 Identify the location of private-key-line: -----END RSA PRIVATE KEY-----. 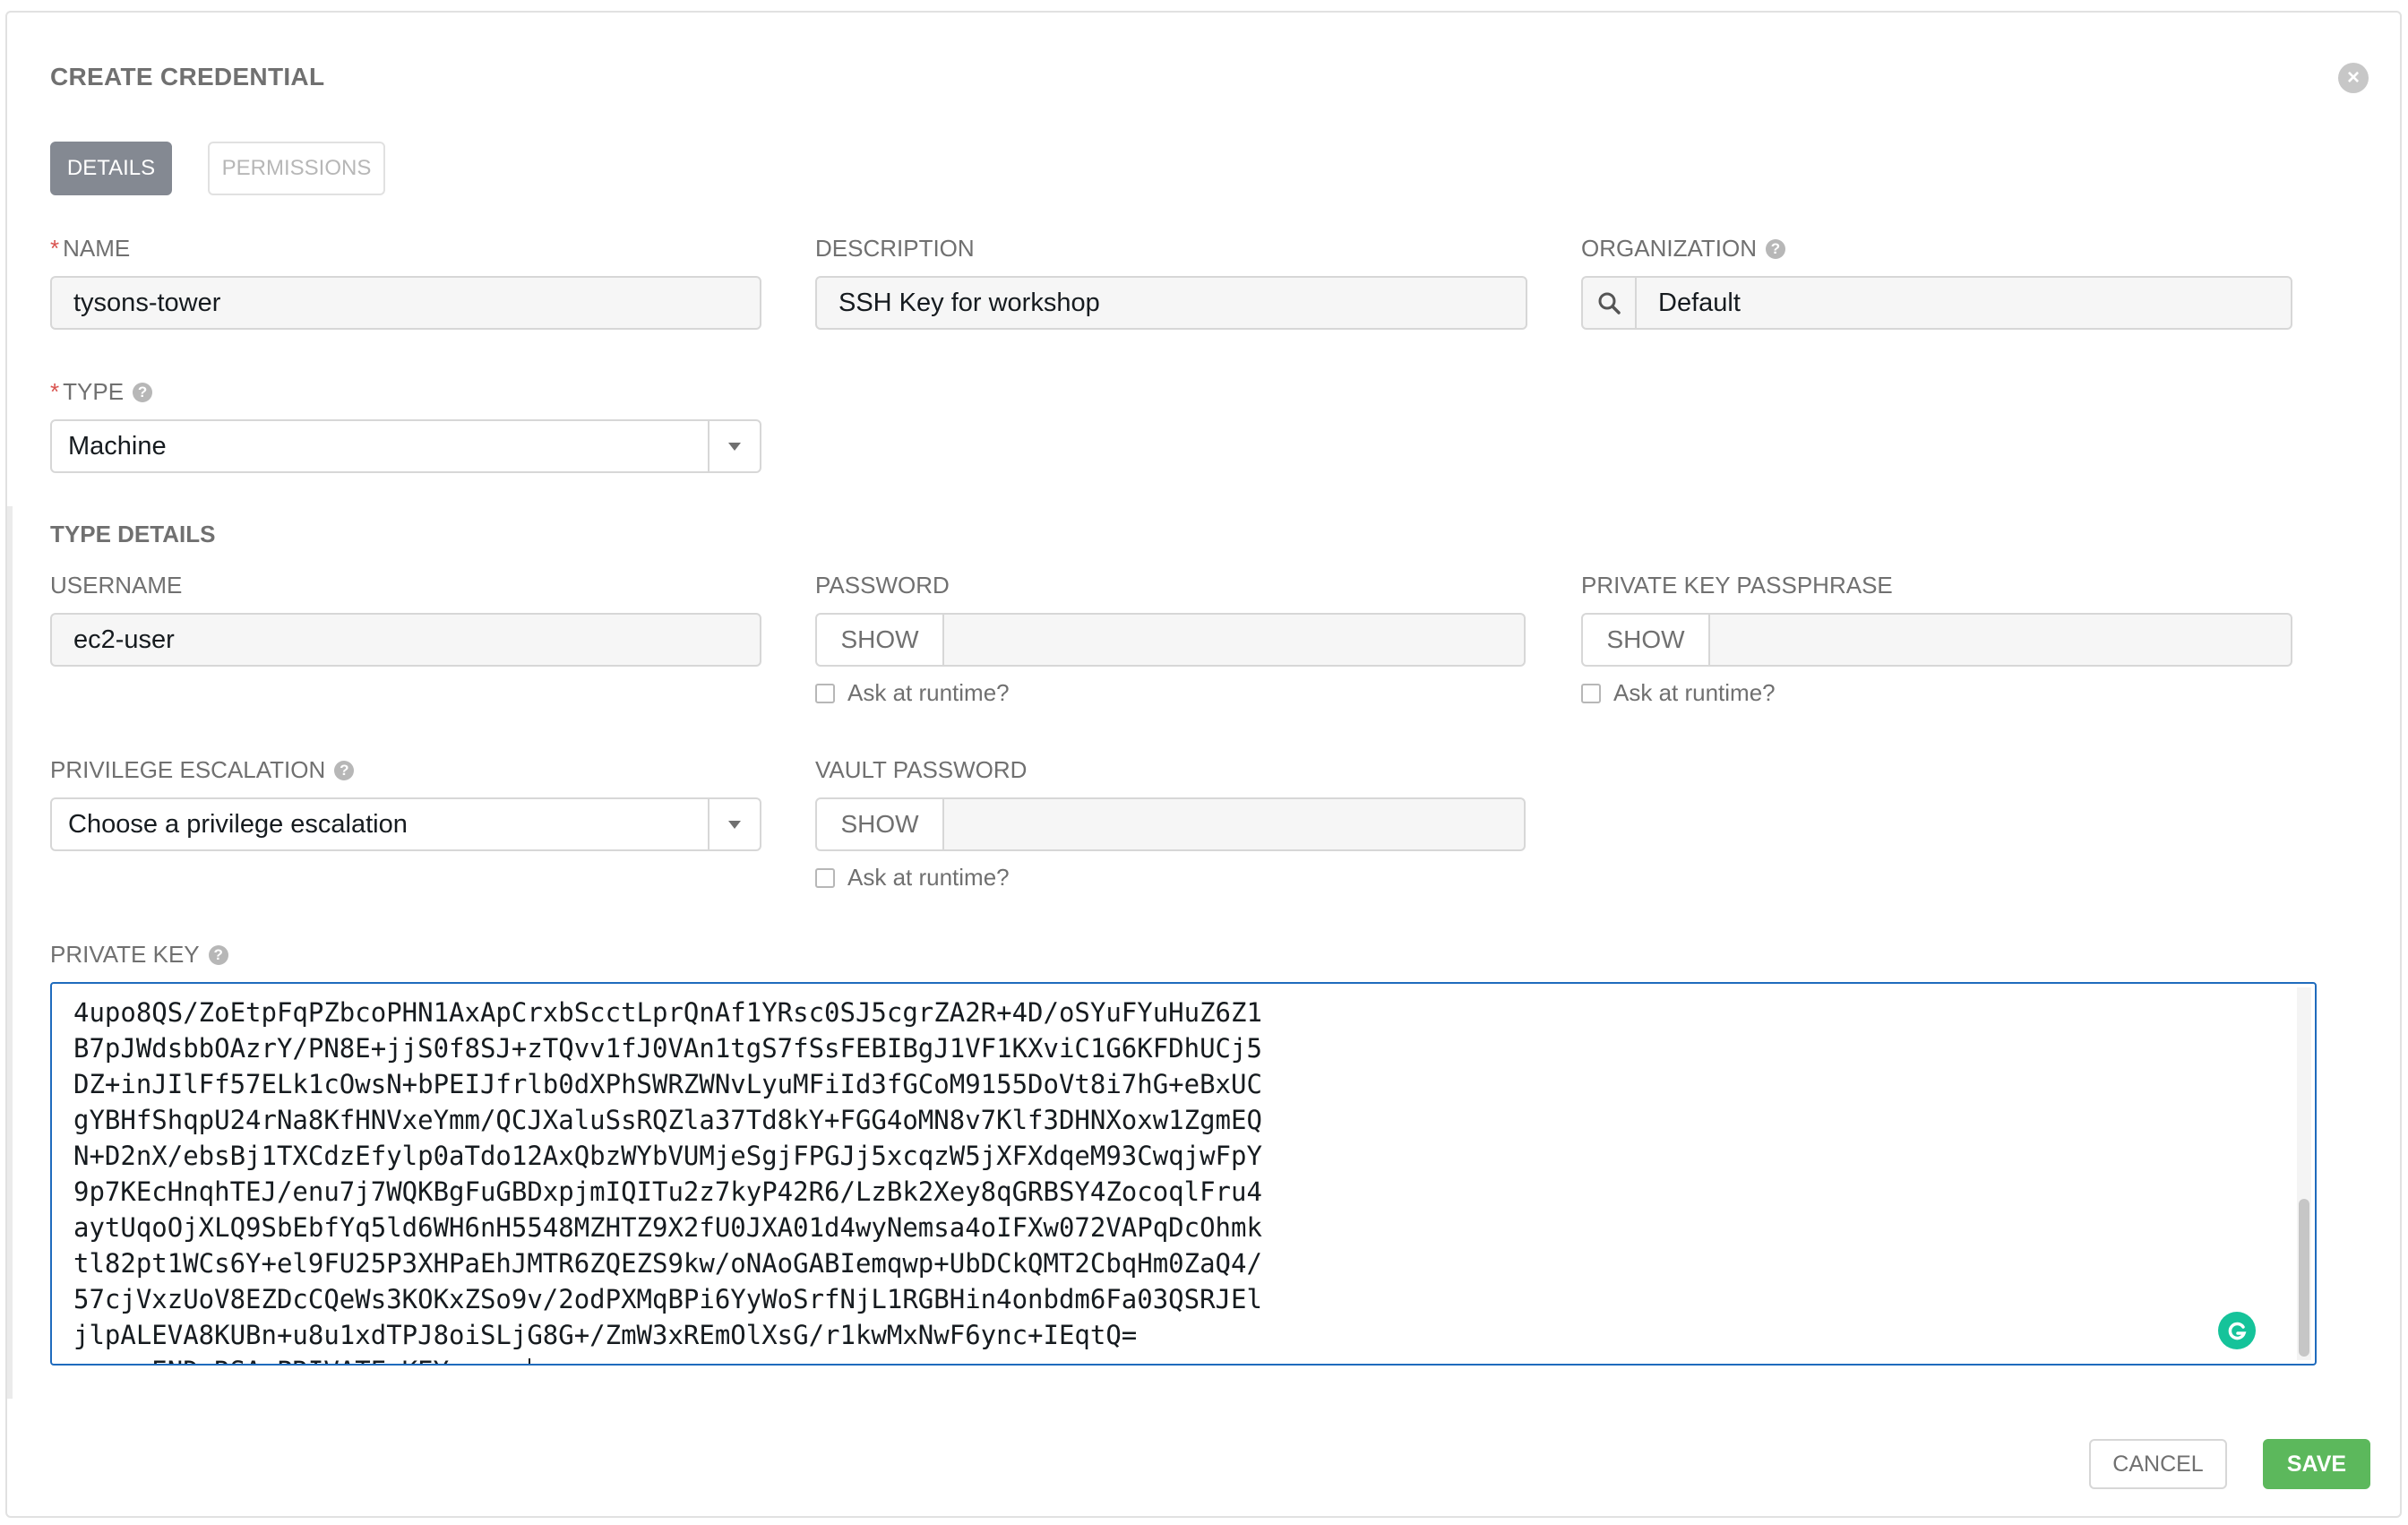
(300, 1360).